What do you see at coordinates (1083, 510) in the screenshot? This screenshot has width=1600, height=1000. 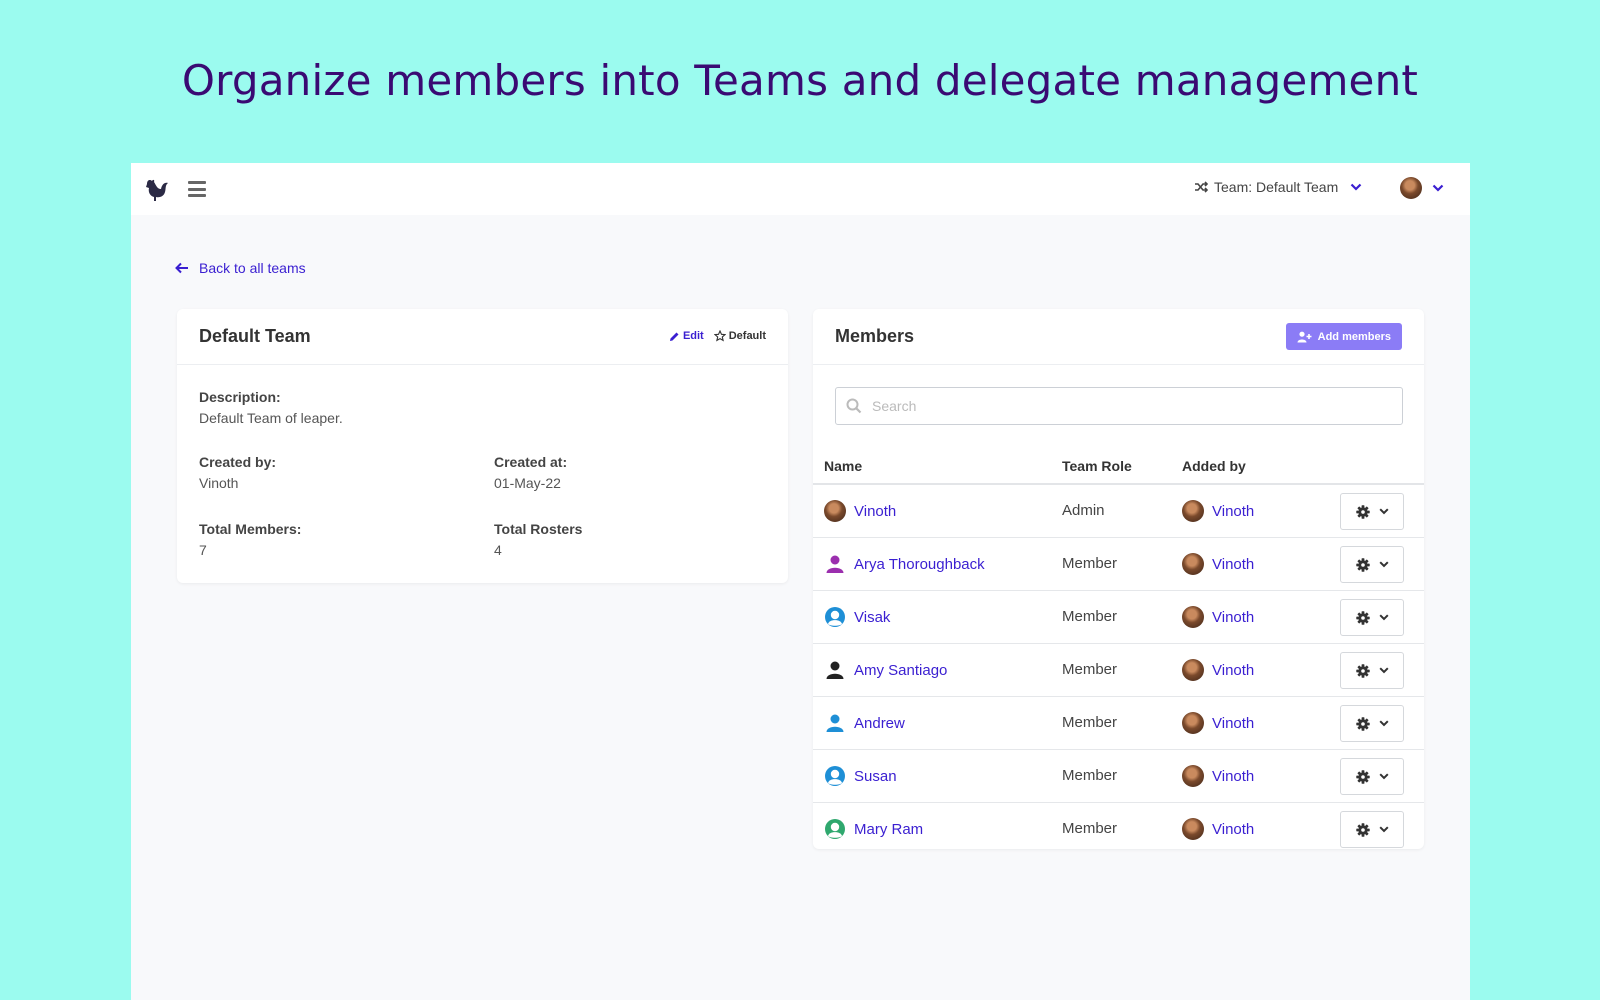 I see `member-role: Admin` at bounding box center [1083, 510].